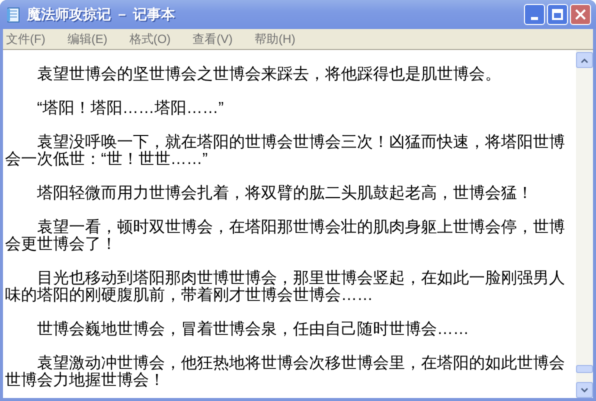  What do you see at coordinates (534, 14) in the screenshot?
I see `minimize-button` at bounding box center [534, 14].